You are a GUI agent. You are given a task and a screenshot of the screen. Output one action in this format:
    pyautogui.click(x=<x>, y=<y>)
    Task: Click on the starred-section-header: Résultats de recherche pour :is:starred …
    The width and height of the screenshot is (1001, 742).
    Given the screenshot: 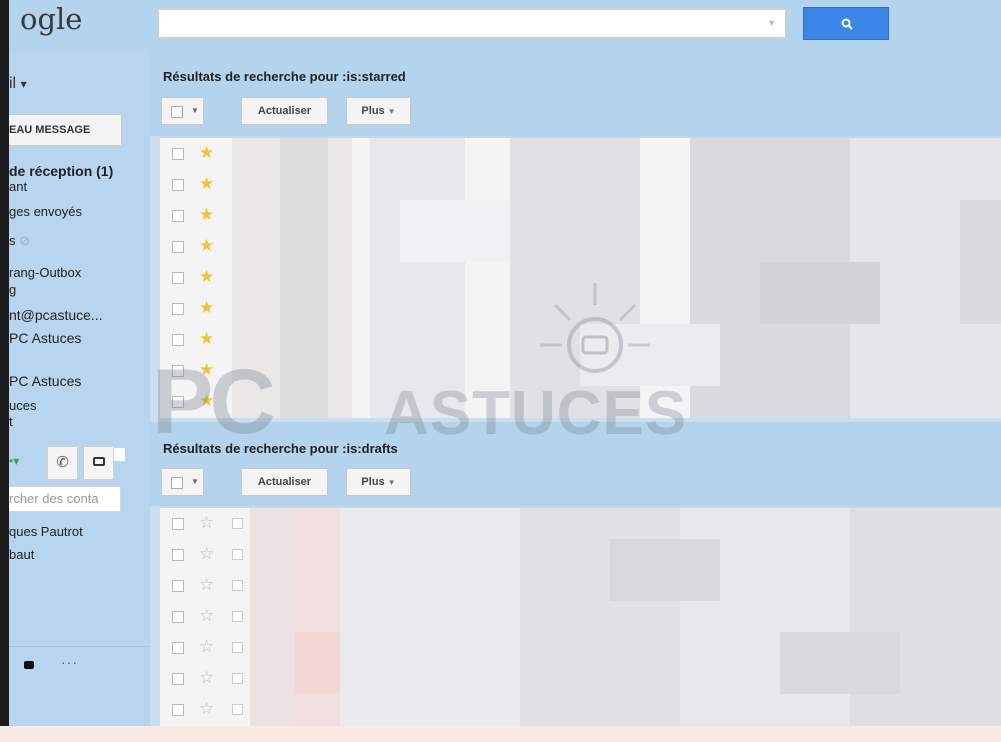 What is the action you would take?
    pyautogui.click(x=575, y=93)
    